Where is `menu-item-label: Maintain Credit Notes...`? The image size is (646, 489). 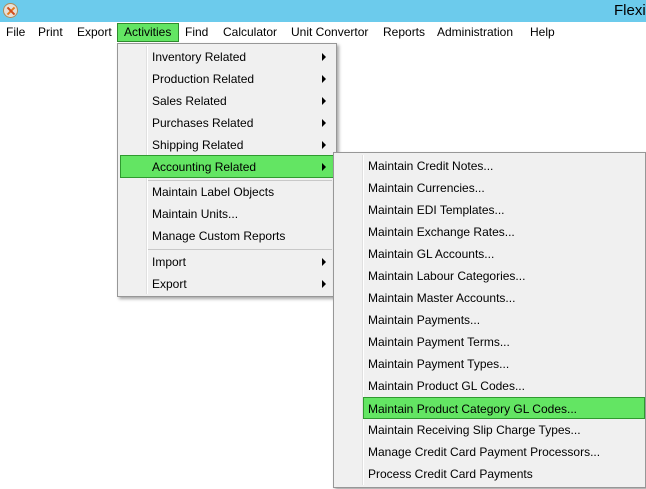
menu-item-label: Maintain Credit Notes... is located at coordinates (431, 166).